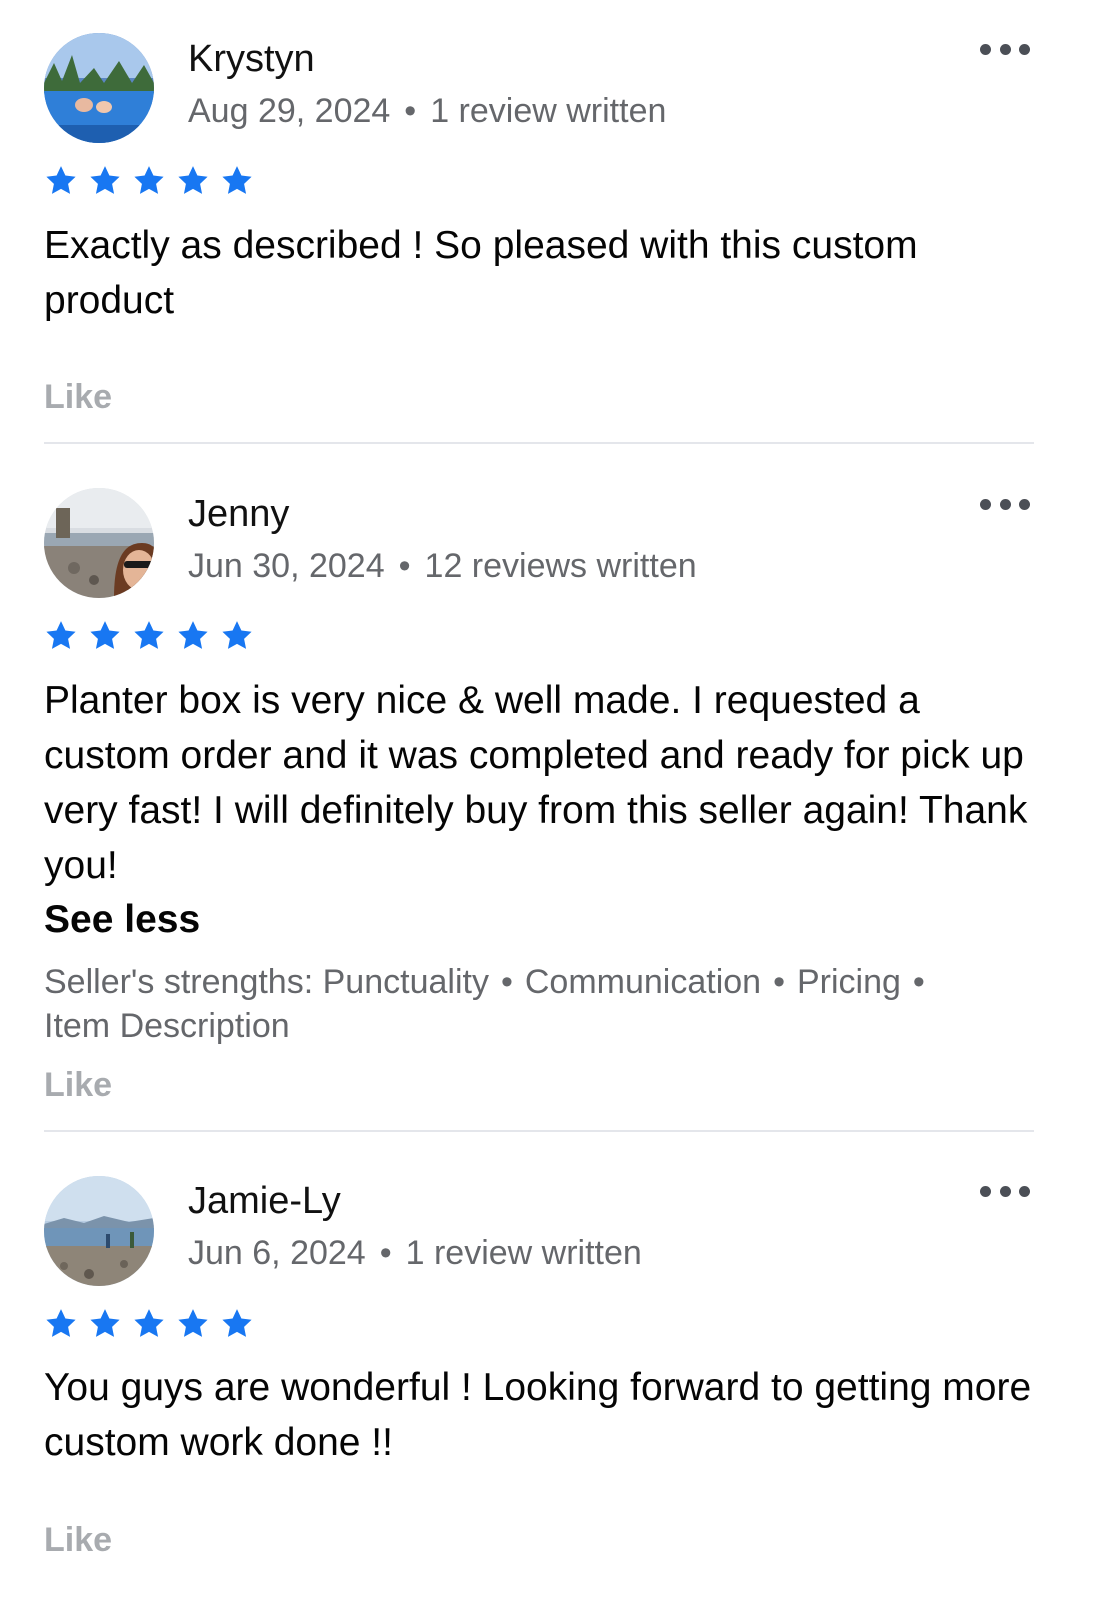  I want to click on strength-item: Punctuality, so click(405, 982).